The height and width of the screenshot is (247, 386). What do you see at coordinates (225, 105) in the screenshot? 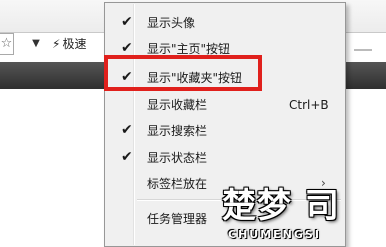
I see `menu-item-show-favorites-bar: 显示收藏栏 Ctrl+B` at bounding box center [225, 105].